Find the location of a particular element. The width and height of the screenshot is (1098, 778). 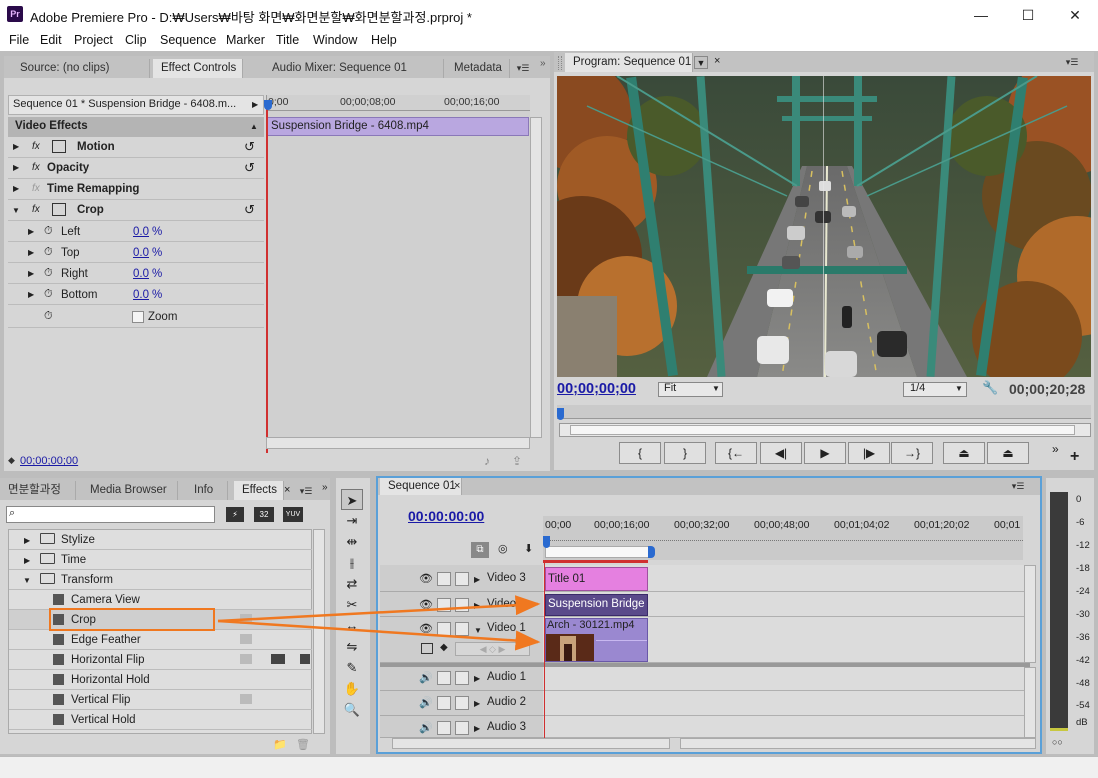

status-bar is located at coordinates (549, 767).